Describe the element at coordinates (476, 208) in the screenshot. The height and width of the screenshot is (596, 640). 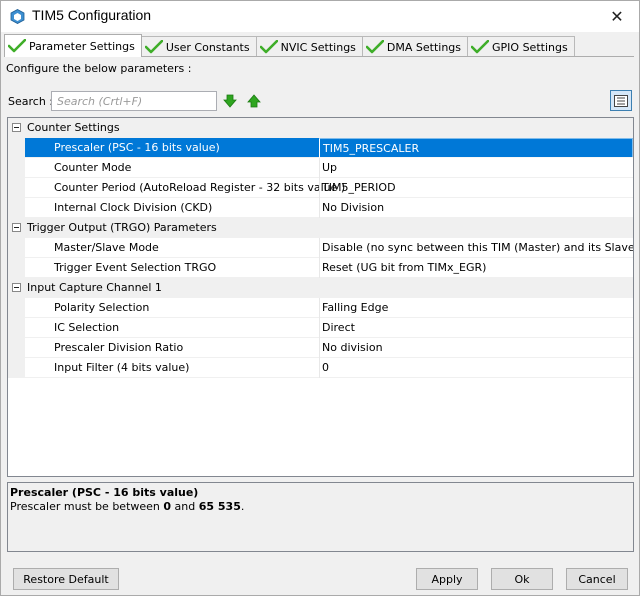
I see `param-value: No Division` at that location.